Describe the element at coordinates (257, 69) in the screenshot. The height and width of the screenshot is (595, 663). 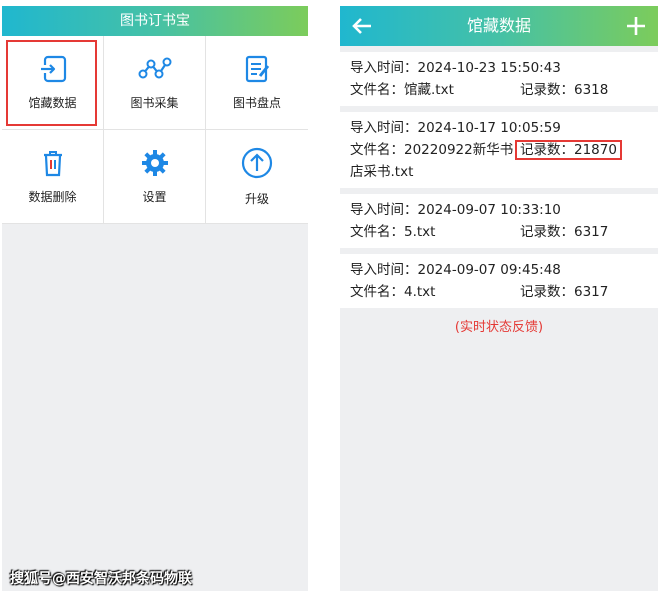
I see `clipboard-icon` at that location.